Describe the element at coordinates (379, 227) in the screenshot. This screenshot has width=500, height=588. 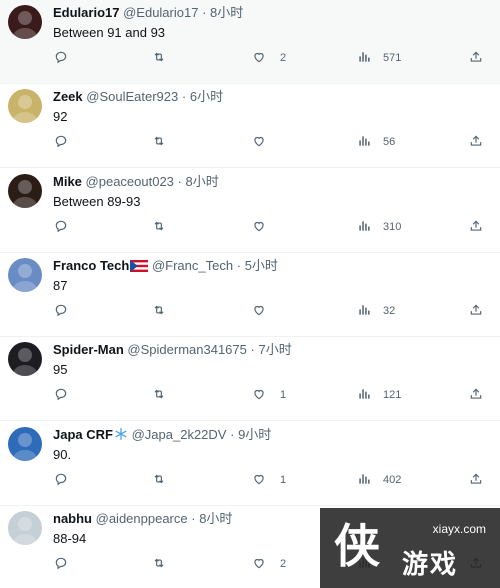
I see `views-button: 310` at that location.